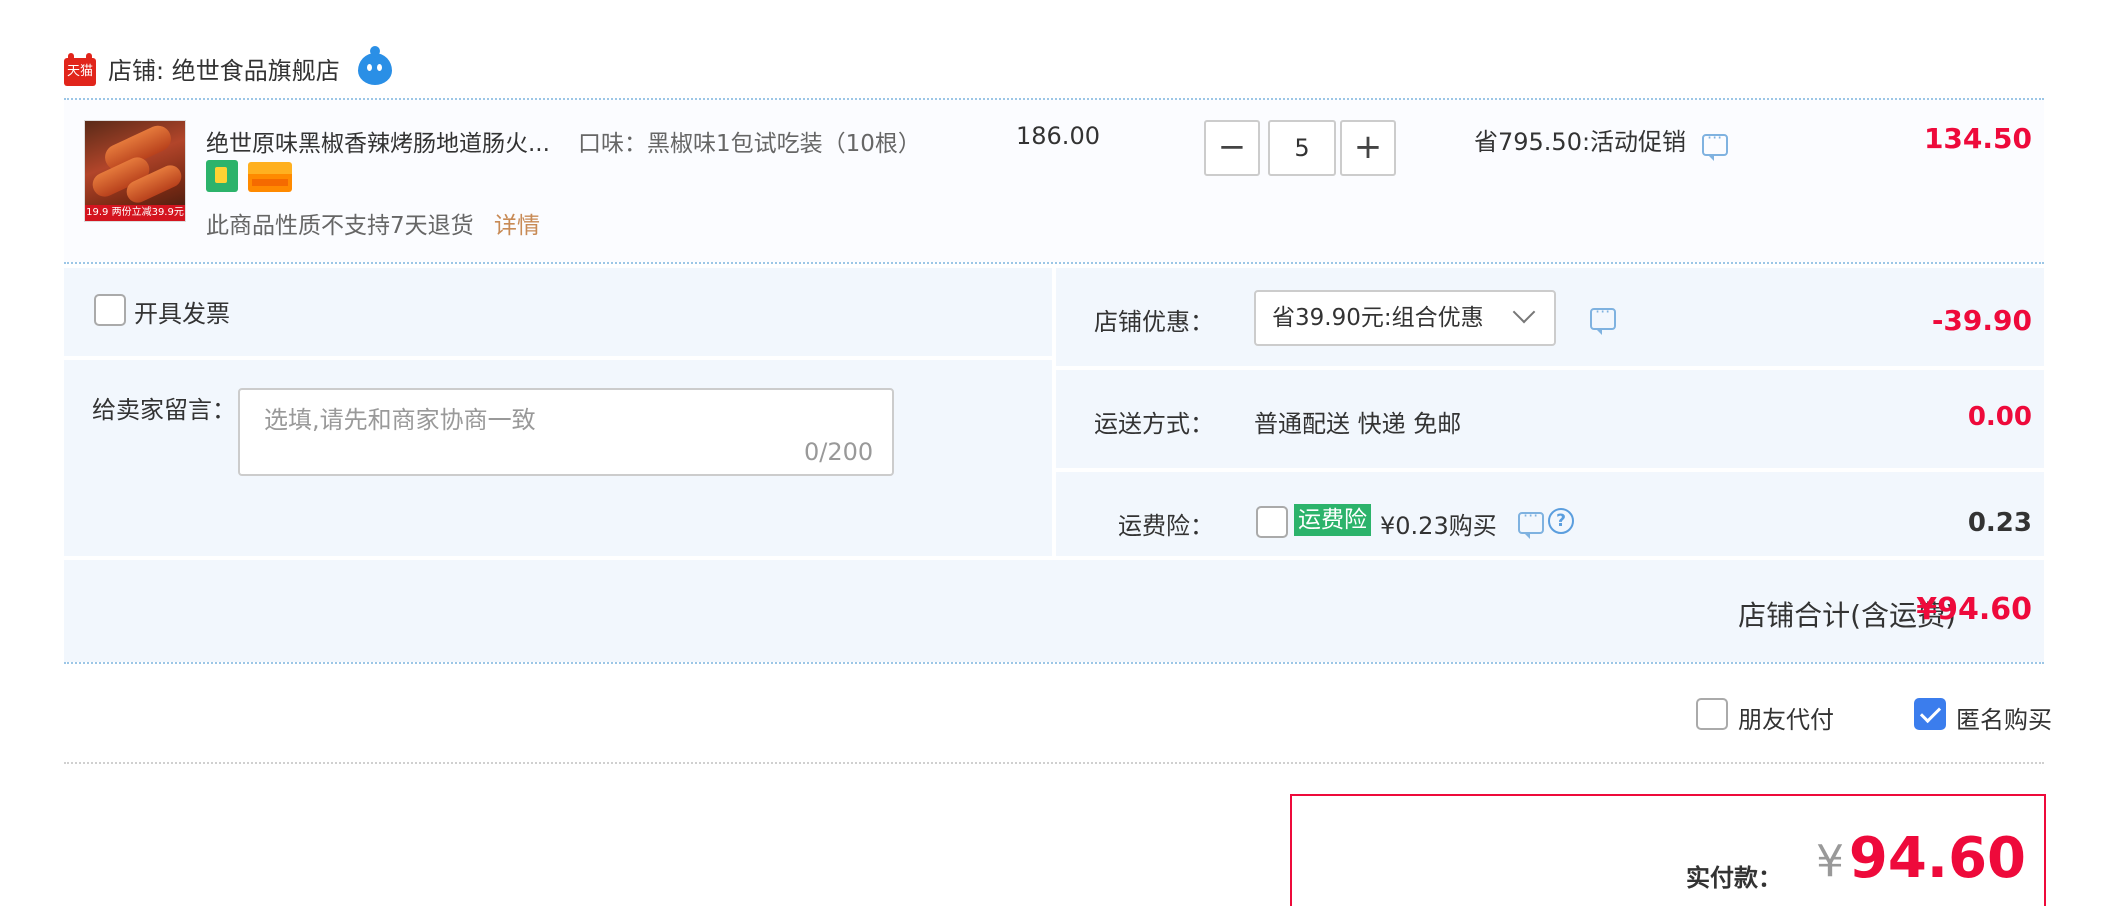  Describe the element at coordinates (1580, 142) in the screenshot. I see `promo-text: 省795.50:活动促销` at that location.